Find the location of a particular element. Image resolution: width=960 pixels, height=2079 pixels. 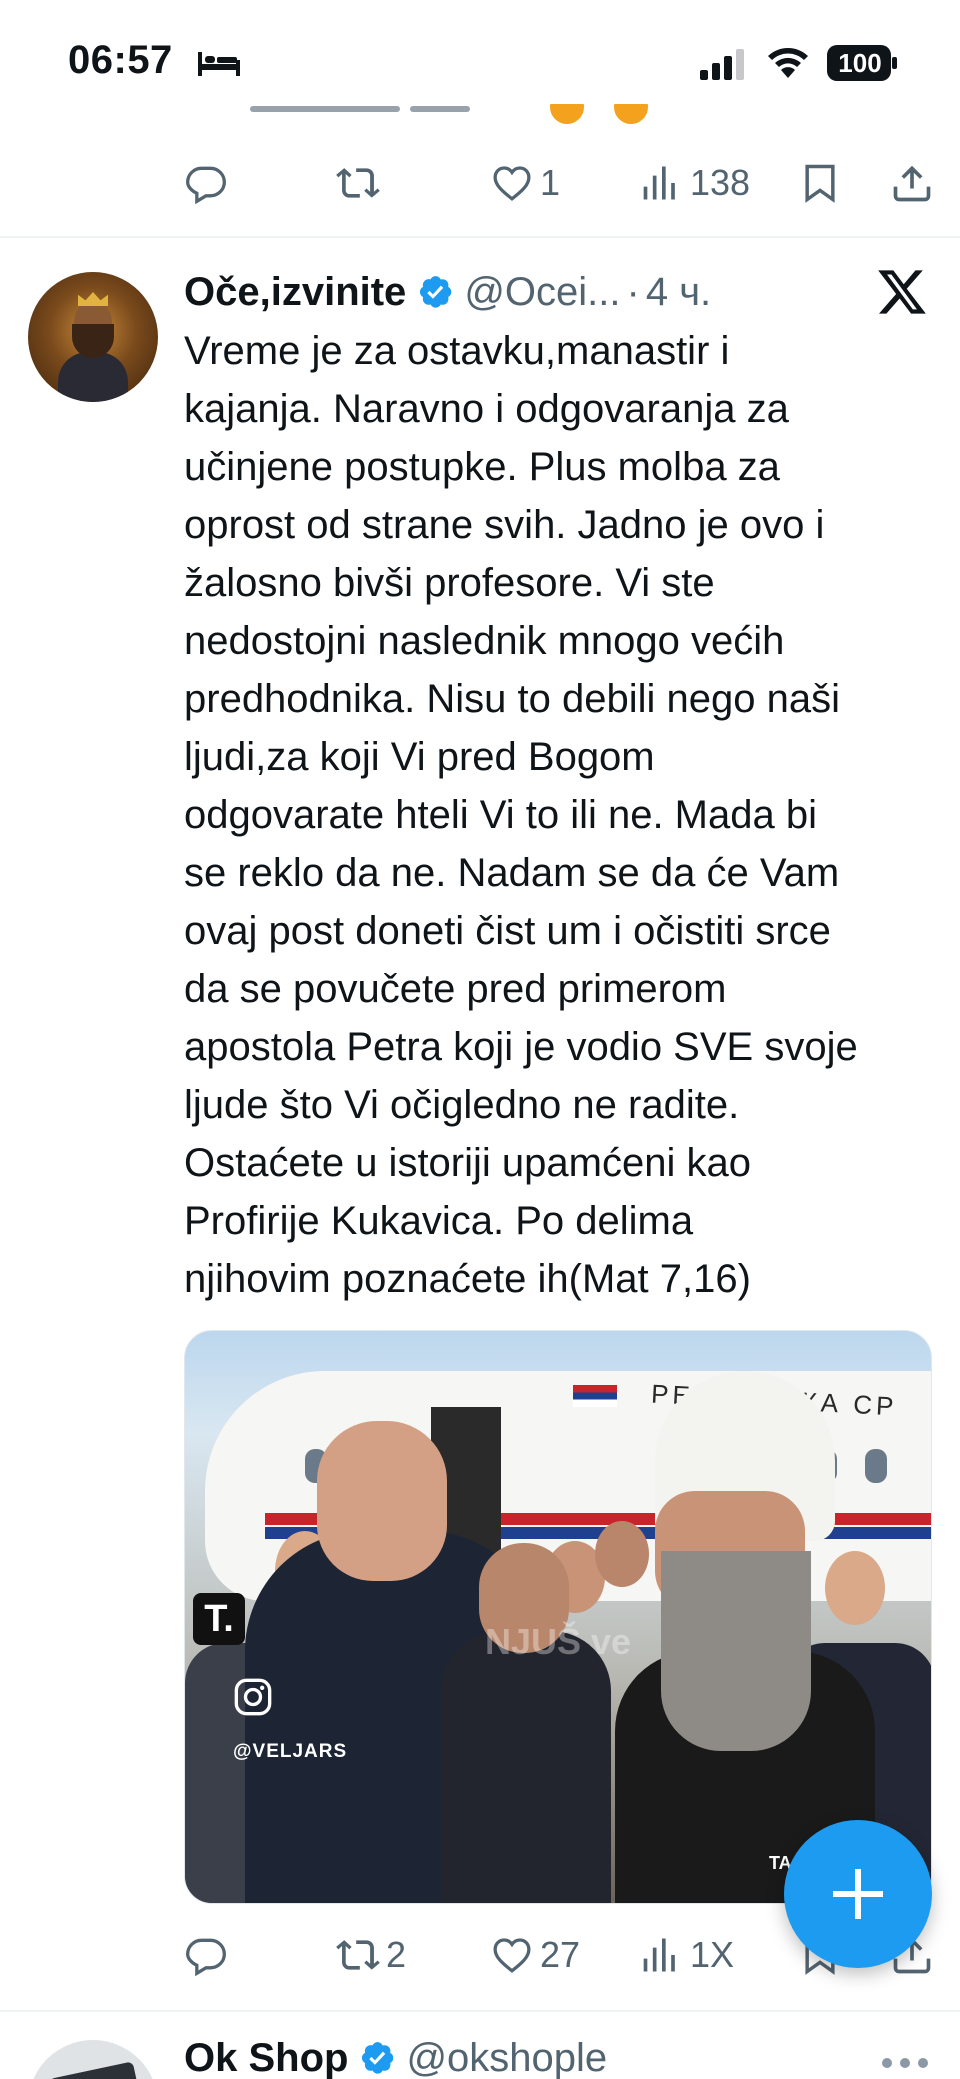

compose-button is located at coordinates (858, 1894).